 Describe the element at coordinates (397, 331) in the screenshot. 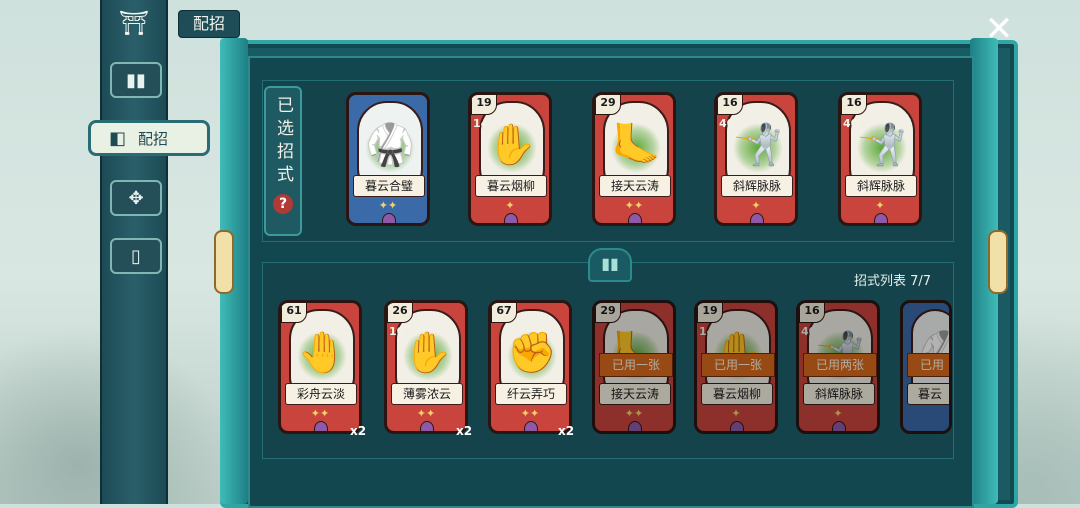

I see `card-subcost: 10` at that location.